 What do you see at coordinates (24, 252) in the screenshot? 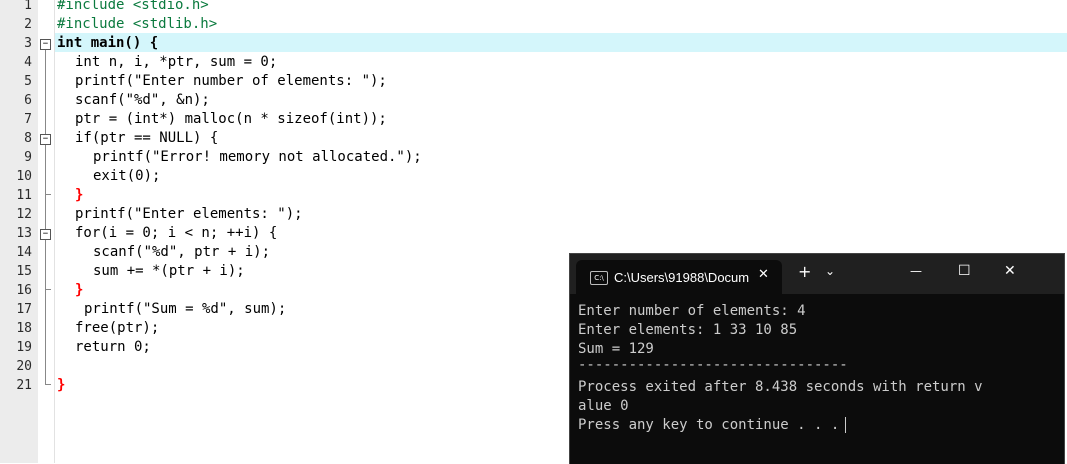
I see `line-number: 14` at bounding box center [24, 252].